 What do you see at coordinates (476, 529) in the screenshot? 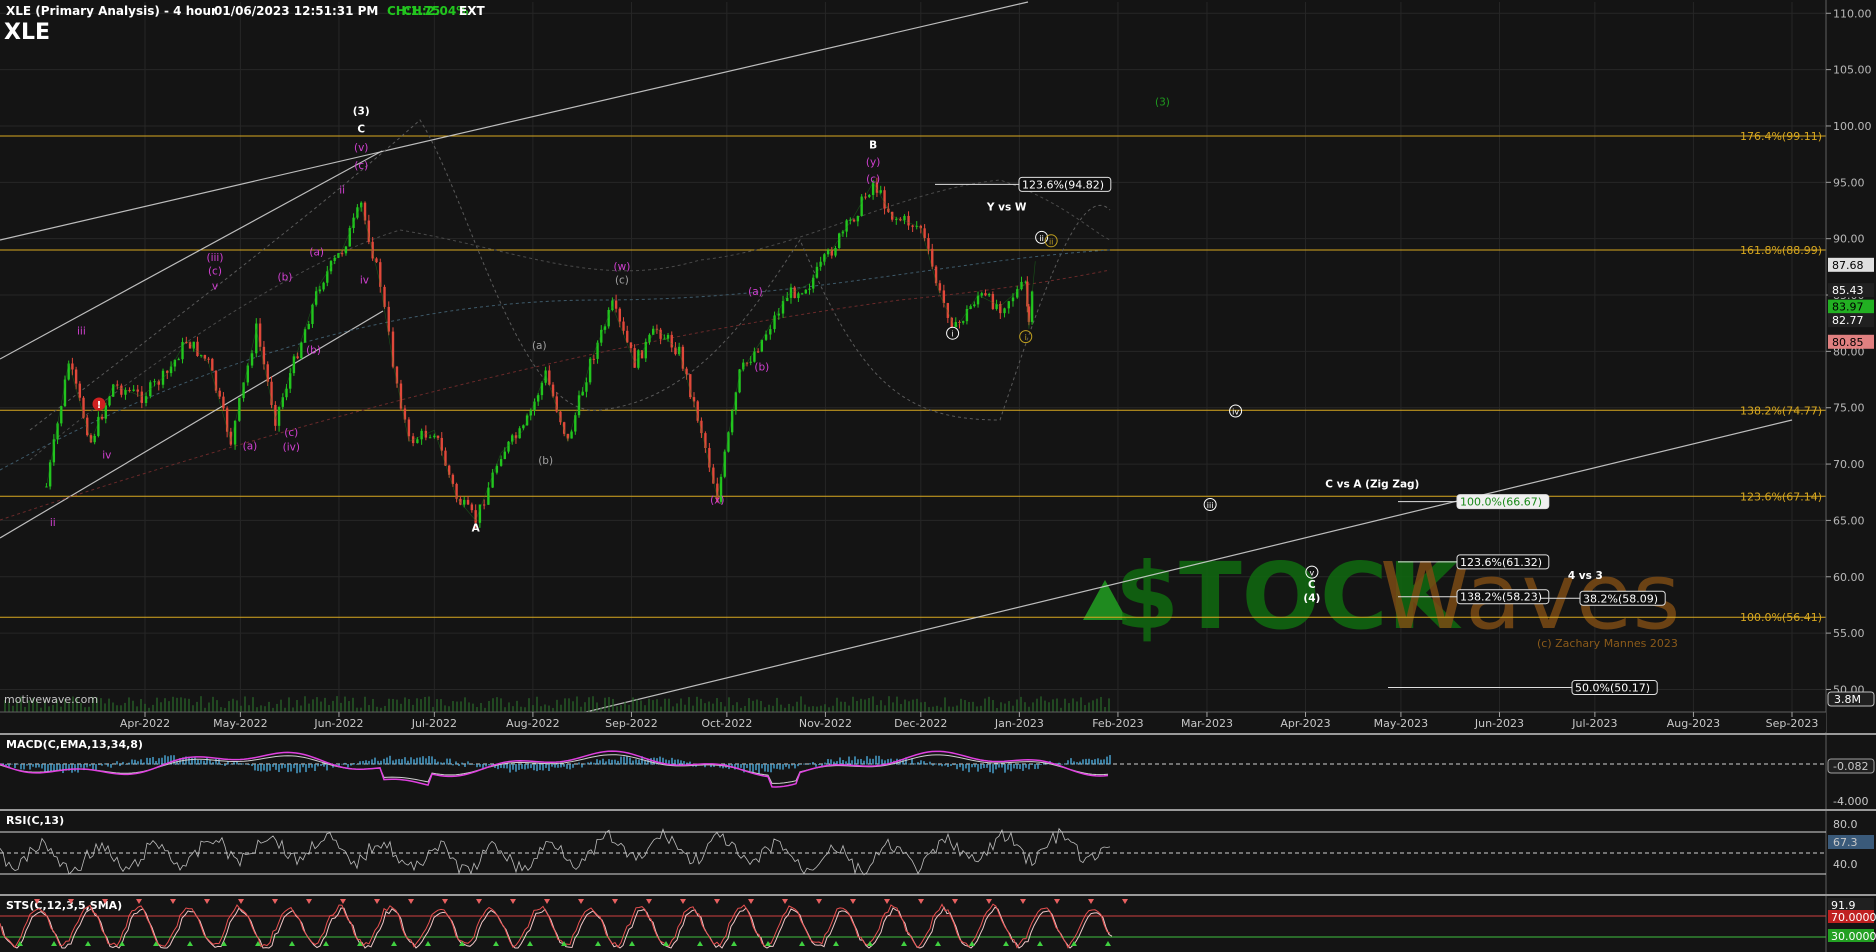
I see `wave-label: A` at bounding box center [476, 529].